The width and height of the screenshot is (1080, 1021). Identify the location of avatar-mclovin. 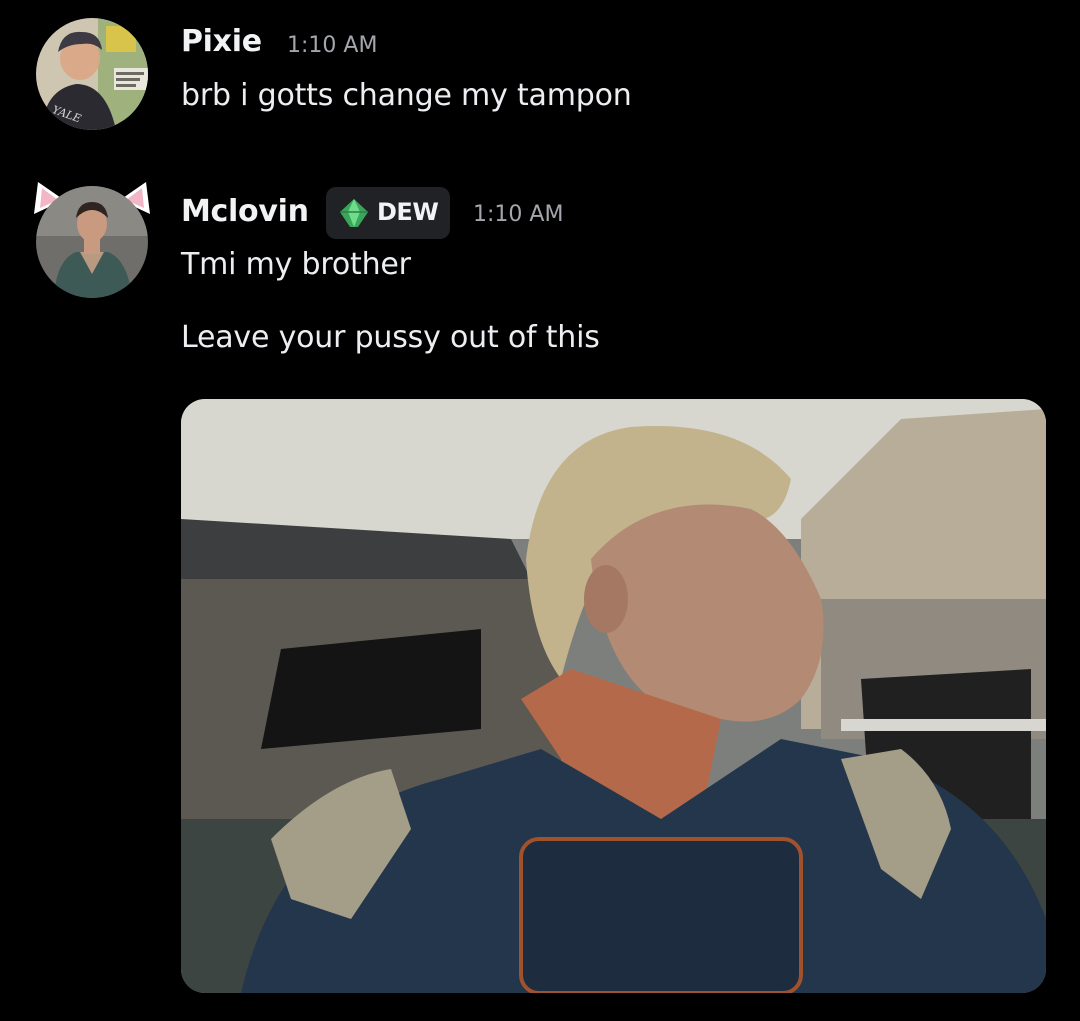
(92, 242).